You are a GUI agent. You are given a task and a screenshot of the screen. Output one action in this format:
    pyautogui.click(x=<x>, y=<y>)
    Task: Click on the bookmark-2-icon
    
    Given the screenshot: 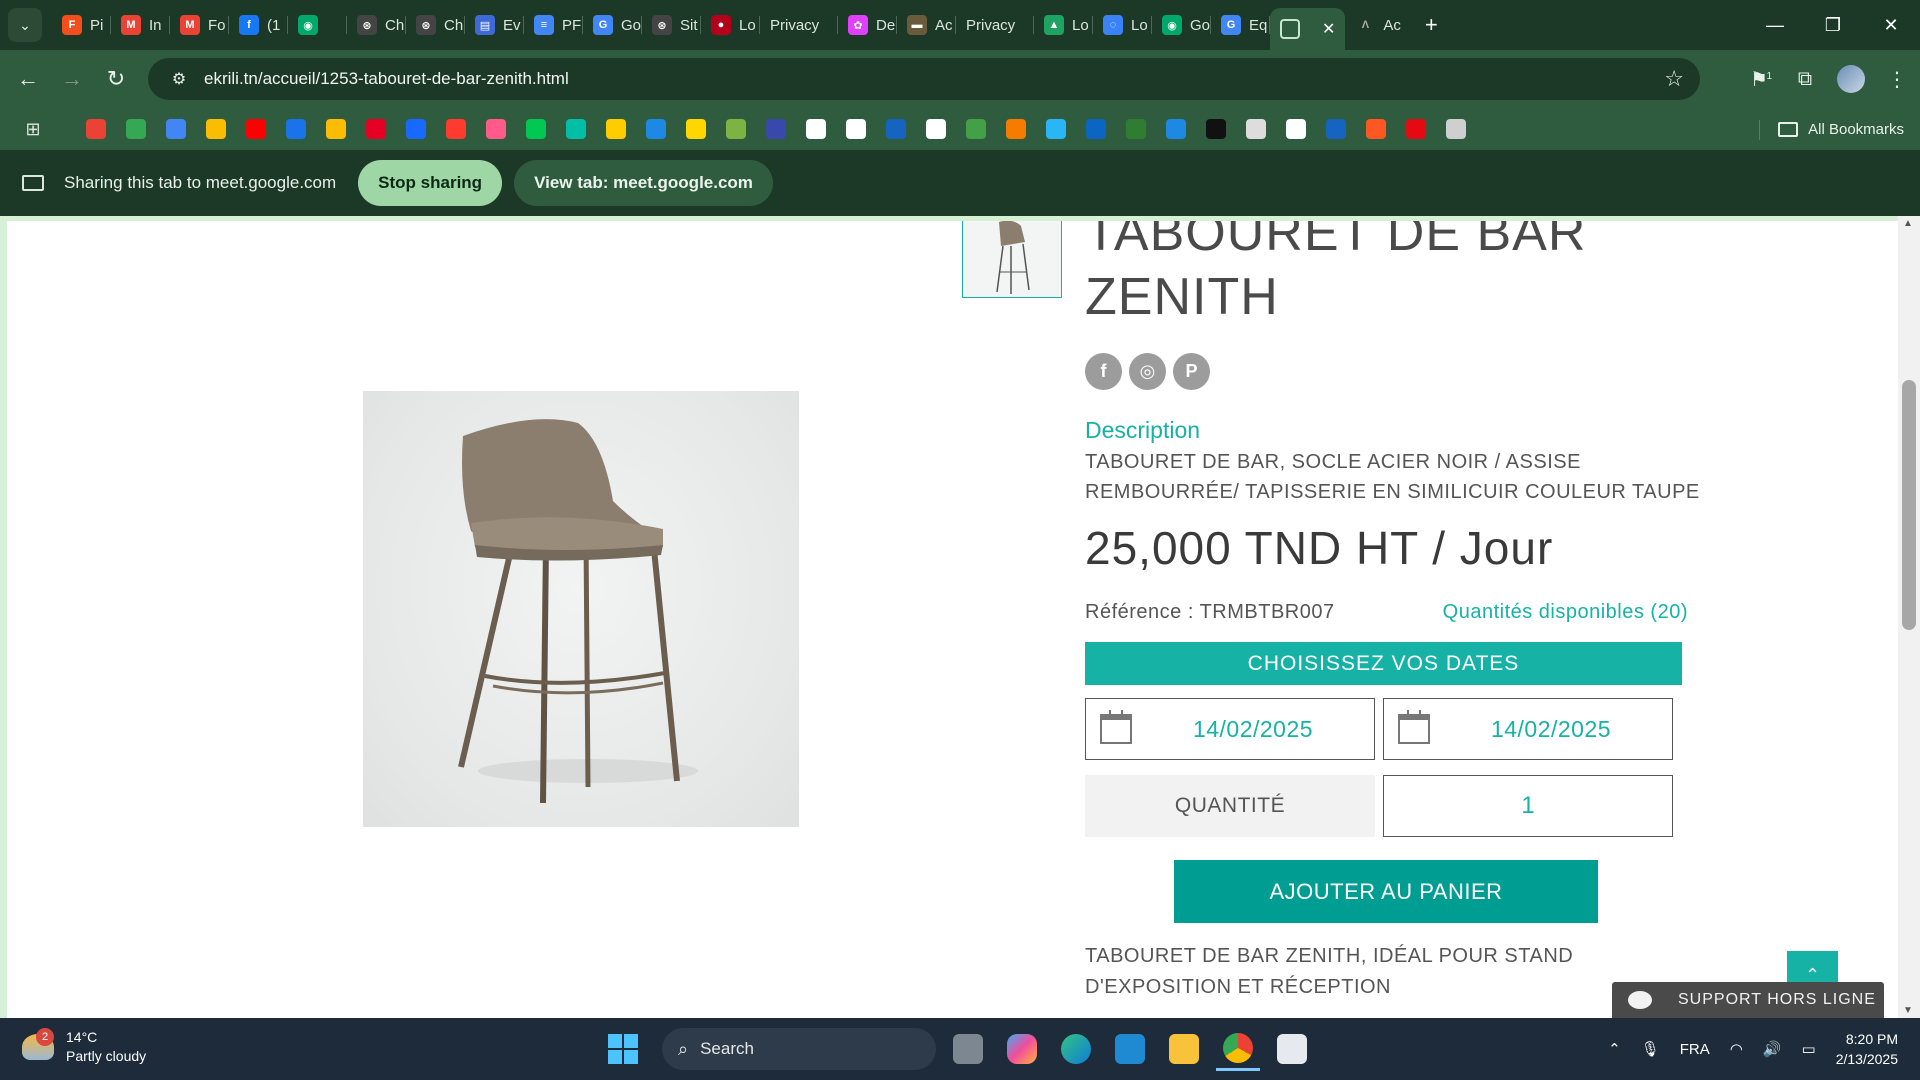 What is the action you would take?
    pyautogui.click(x=176, y=129)
    